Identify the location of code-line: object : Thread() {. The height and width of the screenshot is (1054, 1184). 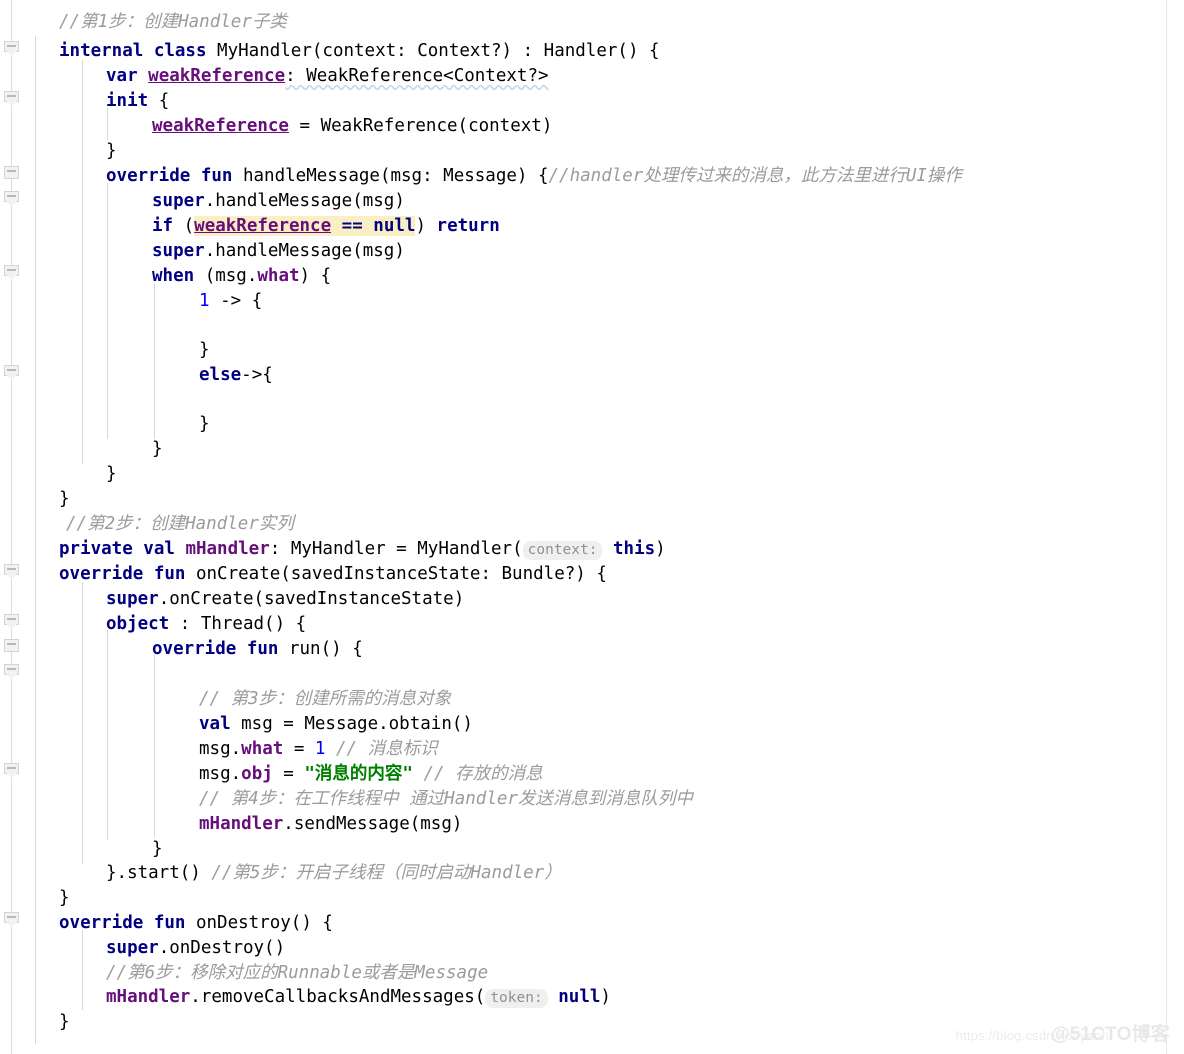
(153, 624).